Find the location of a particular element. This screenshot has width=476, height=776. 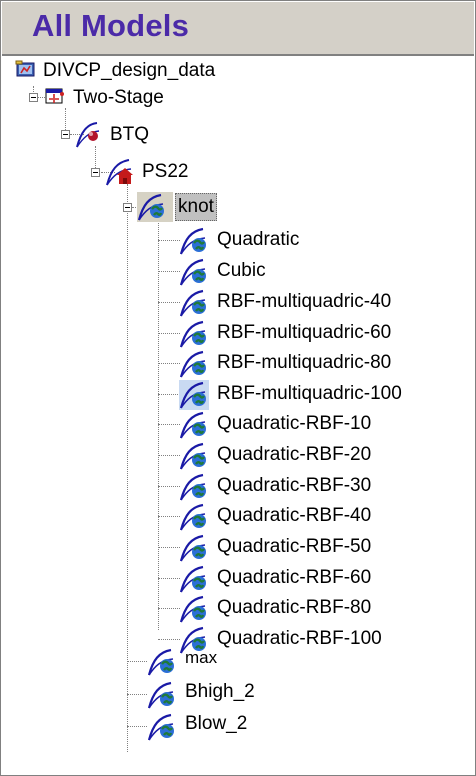

tree-node-label: Quadratic-RBF-100 is located at coordinates (299, 638).